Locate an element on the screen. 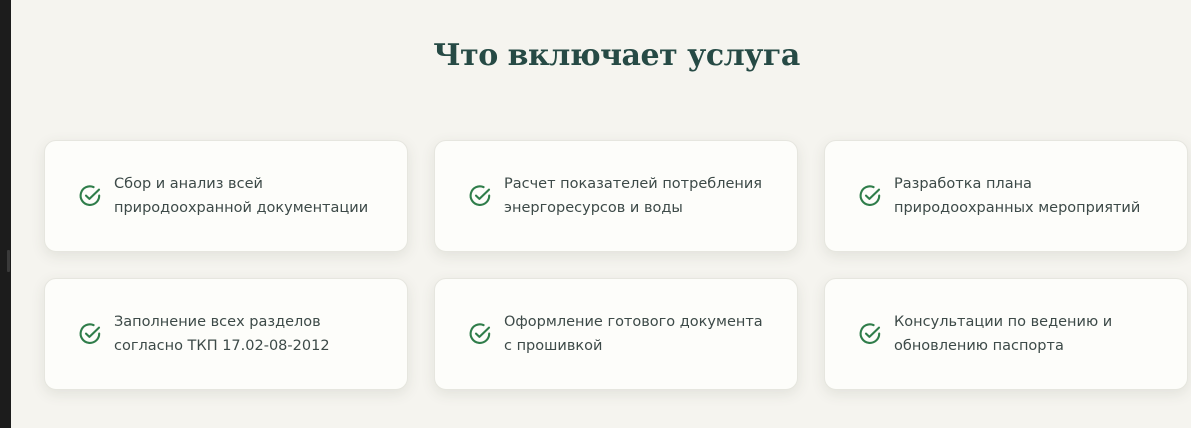  section-title: Что включает услуга is located at coordinates (616, 55).